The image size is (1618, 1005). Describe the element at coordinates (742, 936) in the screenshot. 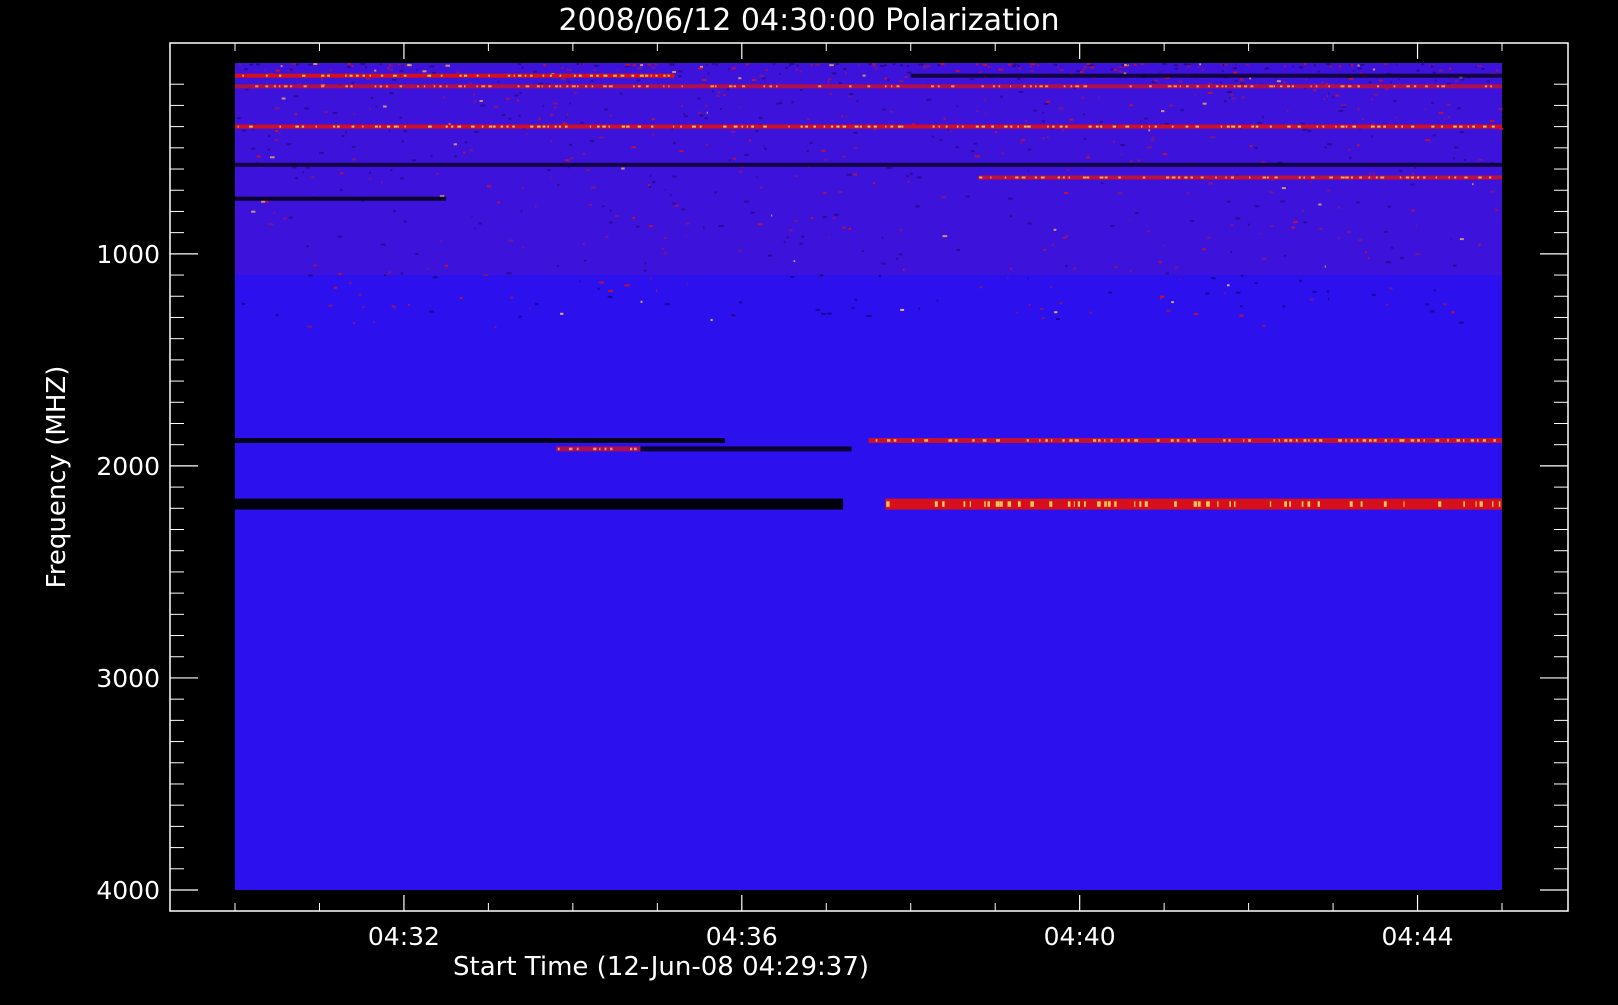

I see `x-tick-label: 04:36` at that location.